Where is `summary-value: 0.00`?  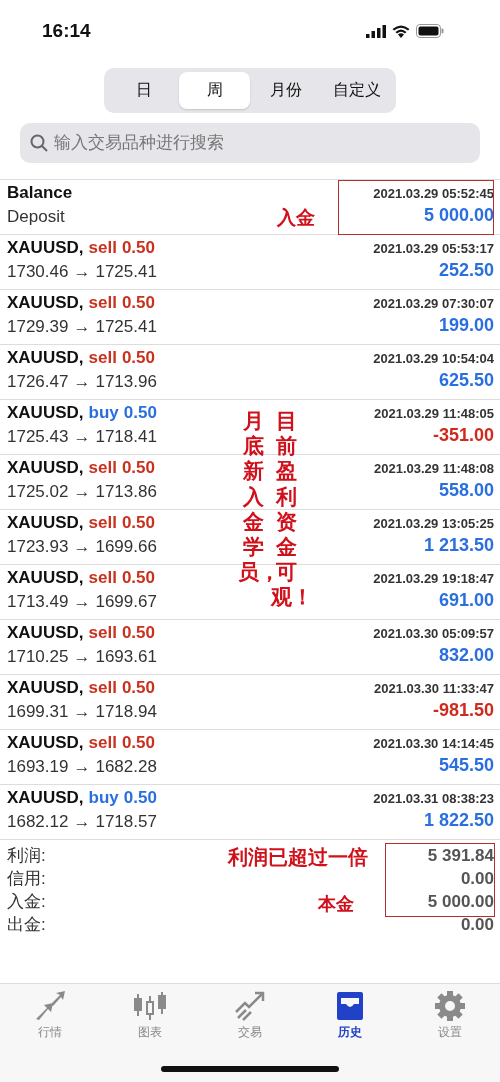 summary-value: 0.00 is located at coordinates (477, 924).